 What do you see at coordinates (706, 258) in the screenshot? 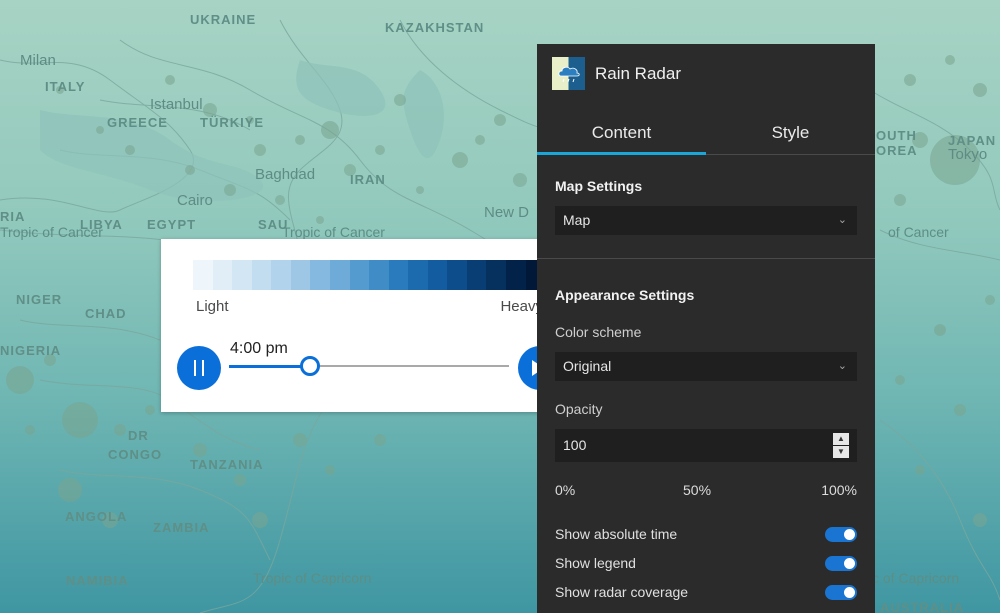
I see `section-divider` at bounding box center [706, 258].